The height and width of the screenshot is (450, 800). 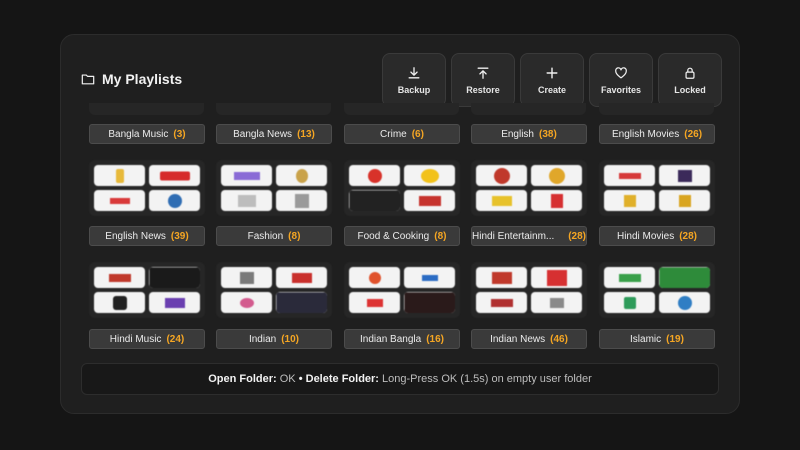 I want to click on folder-name: Hindi Music, so click(x=135, y=339).